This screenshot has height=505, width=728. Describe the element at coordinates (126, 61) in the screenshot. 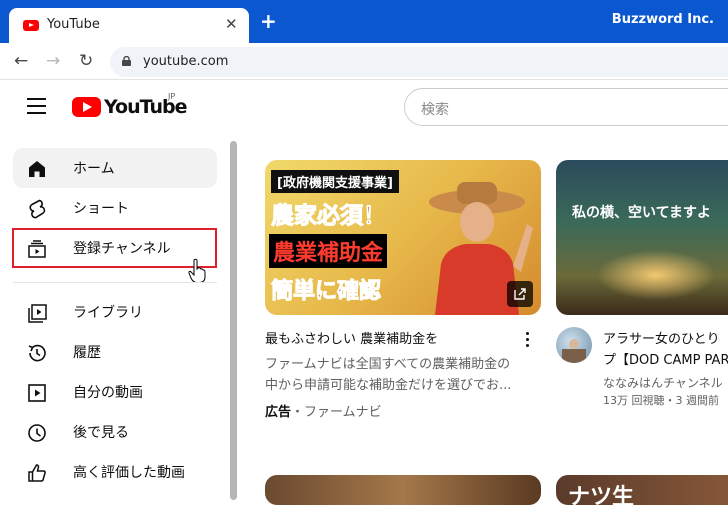

I see `lock-icon` at that location.